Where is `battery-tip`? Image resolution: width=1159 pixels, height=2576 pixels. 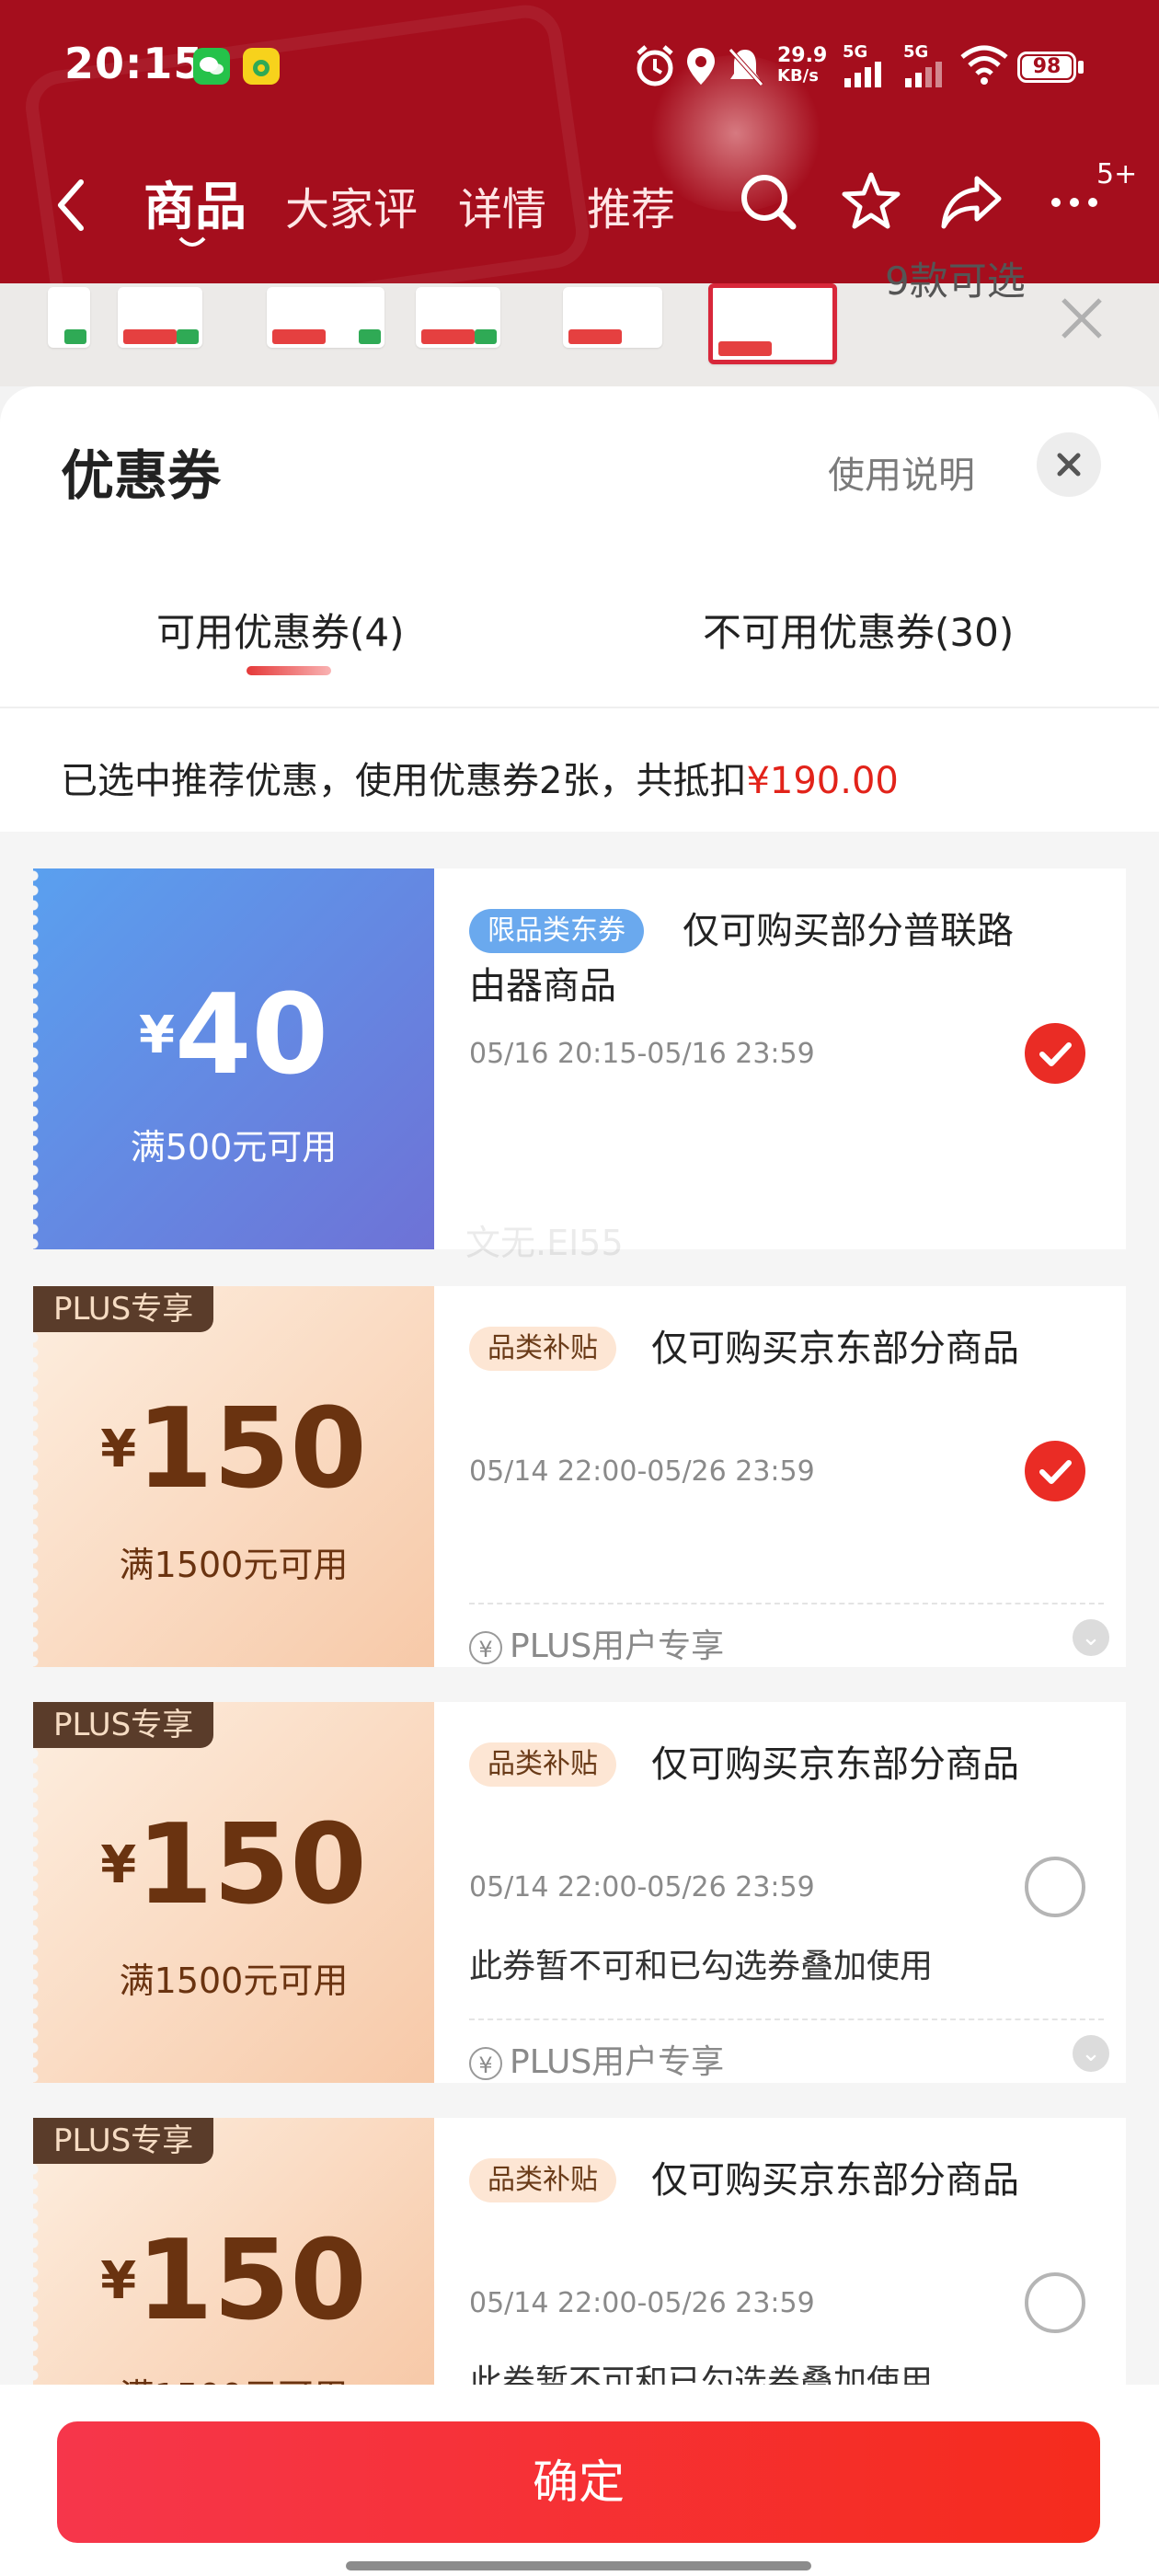 battery-tip is located at coordinates (1081, 67).